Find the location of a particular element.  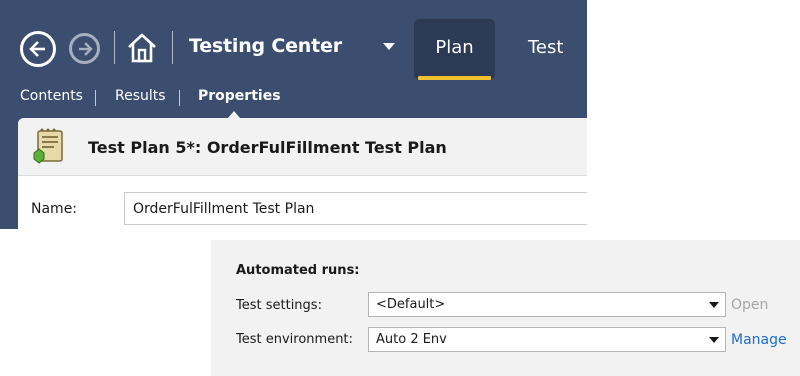

back-icon is located at coordinates (37, 49).